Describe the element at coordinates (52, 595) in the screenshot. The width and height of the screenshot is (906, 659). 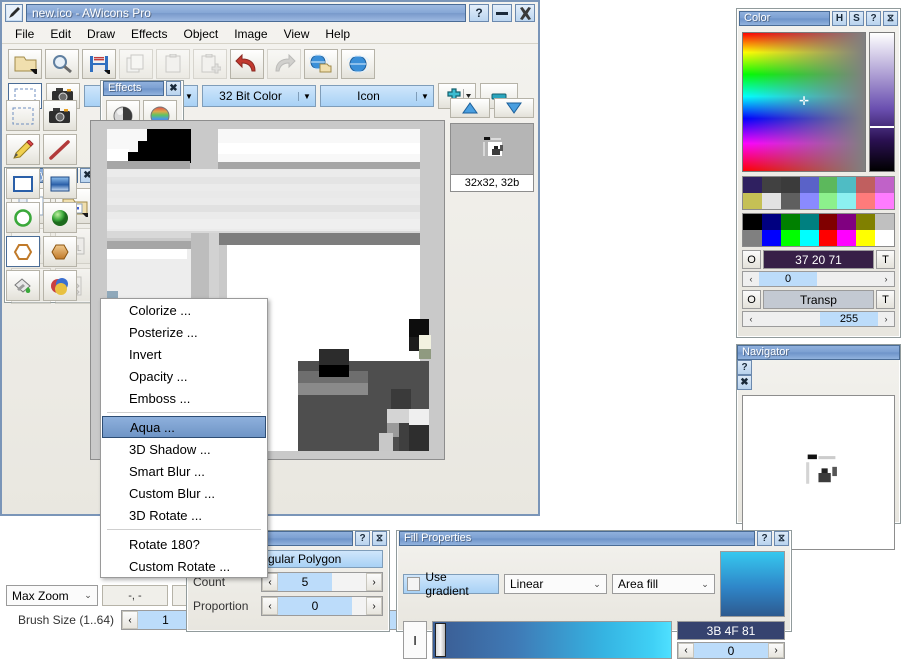
I see `zoom-combo: Max Zoom ⌄` at that location.